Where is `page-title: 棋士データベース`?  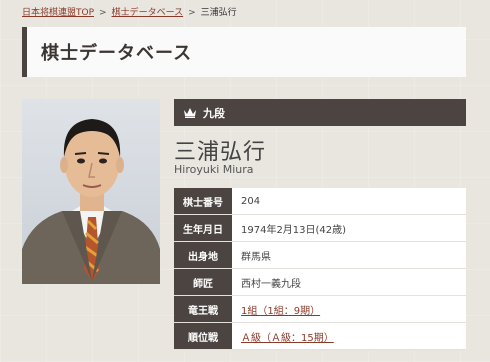
page-title: 棋士データベース is located at coordinates (117, 53).